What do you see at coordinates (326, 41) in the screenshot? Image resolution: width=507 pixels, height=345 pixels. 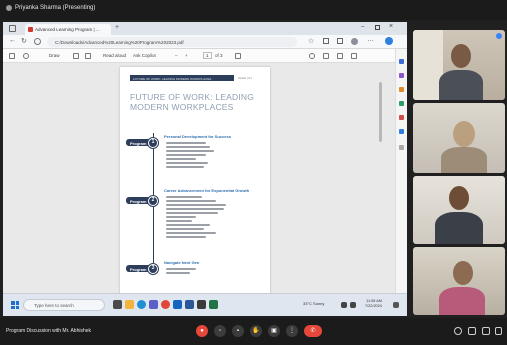 I see `extensions-icon` at bounding box center [326, 41].